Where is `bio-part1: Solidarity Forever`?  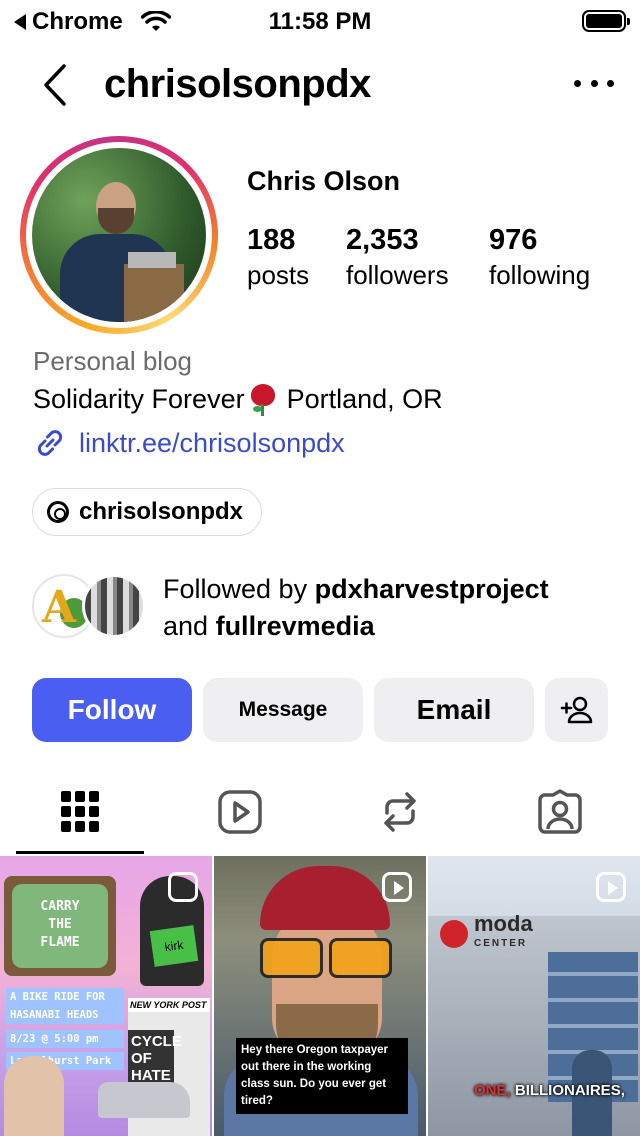
bio-part1: Solidarity Forever is located at coordinates (139, 398).